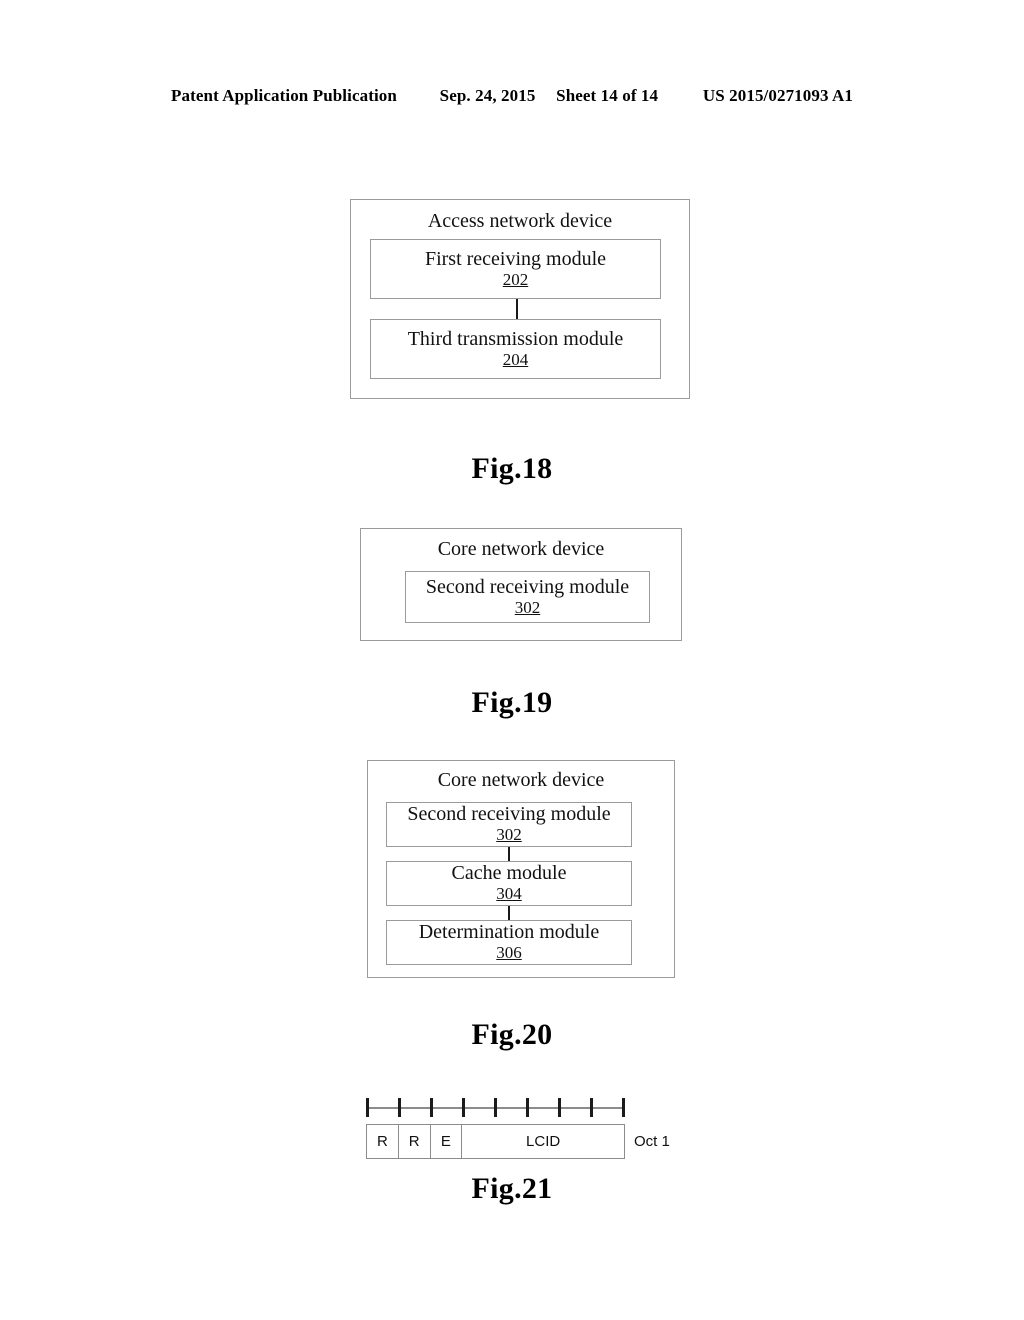 This screenshot has width=1024, height=1320. I want to click on header-publication: Patent Application Publication, so click(284, 95).